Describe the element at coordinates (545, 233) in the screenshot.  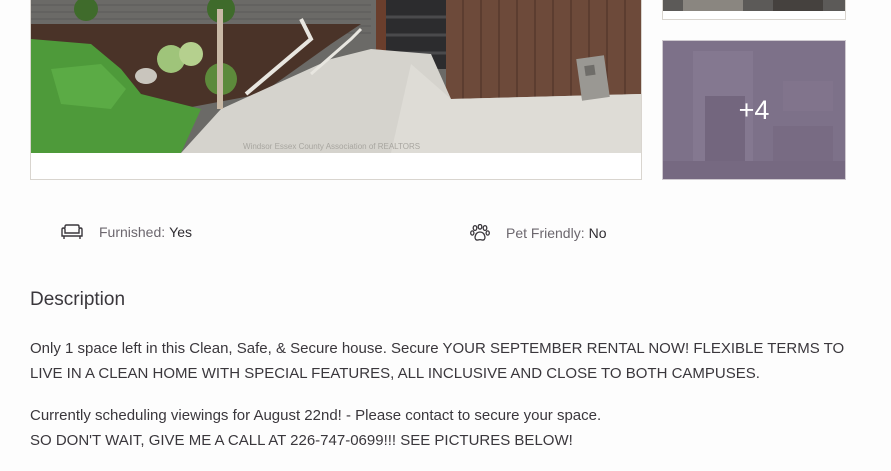
I see `pet-friendly-label: Pet Friendly:` at that location.